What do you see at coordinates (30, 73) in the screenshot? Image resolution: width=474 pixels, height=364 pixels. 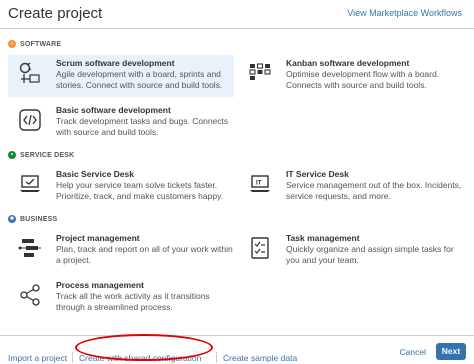 I see `scrum-board-icon` at bounding box center [30, 73].